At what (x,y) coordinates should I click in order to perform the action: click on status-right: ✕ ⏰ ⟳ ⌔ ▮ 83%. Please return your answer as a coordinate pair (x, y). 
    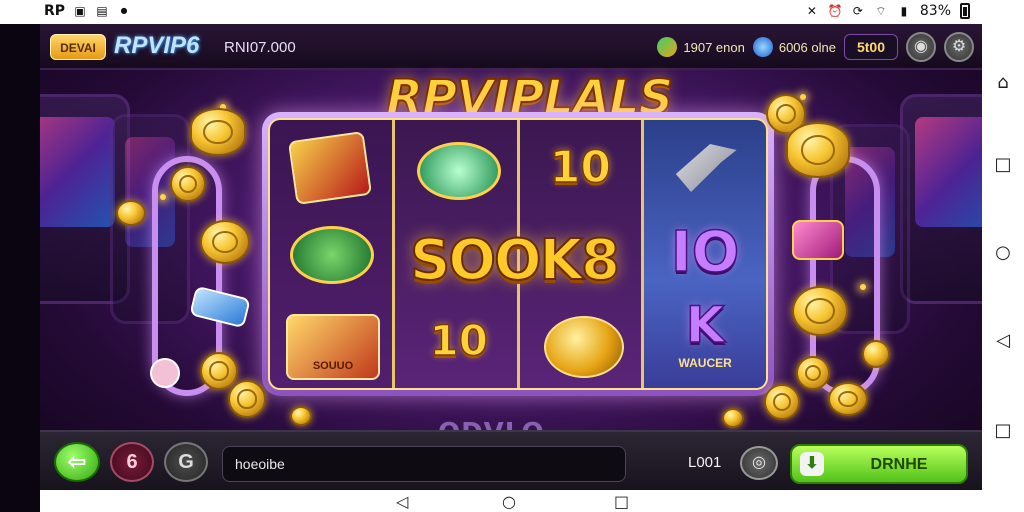
    Looking at the image, I should click on (887, 11).